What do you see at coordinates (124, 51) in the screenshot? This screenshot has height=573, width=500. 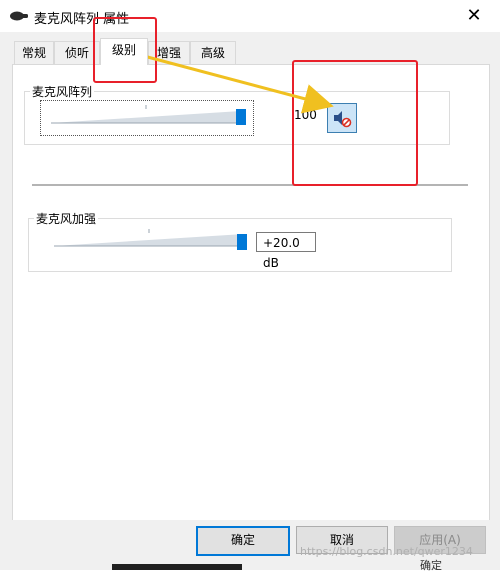 I see `tab-levels: 级别` at bounding box center [124, 51].